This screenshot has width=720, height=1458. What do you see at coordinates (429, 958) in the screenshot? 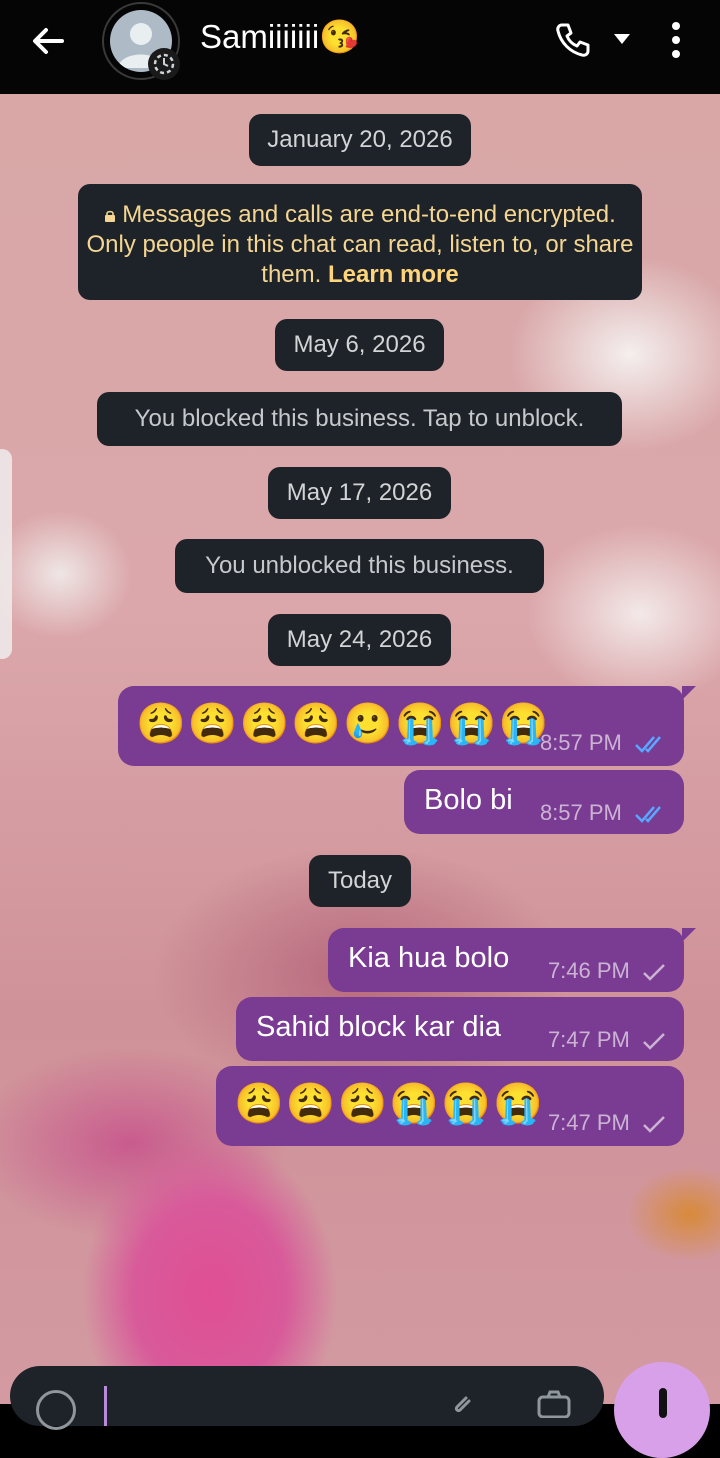
I see `message-text: Kia hua bolo` at bounding box center [429, 958].